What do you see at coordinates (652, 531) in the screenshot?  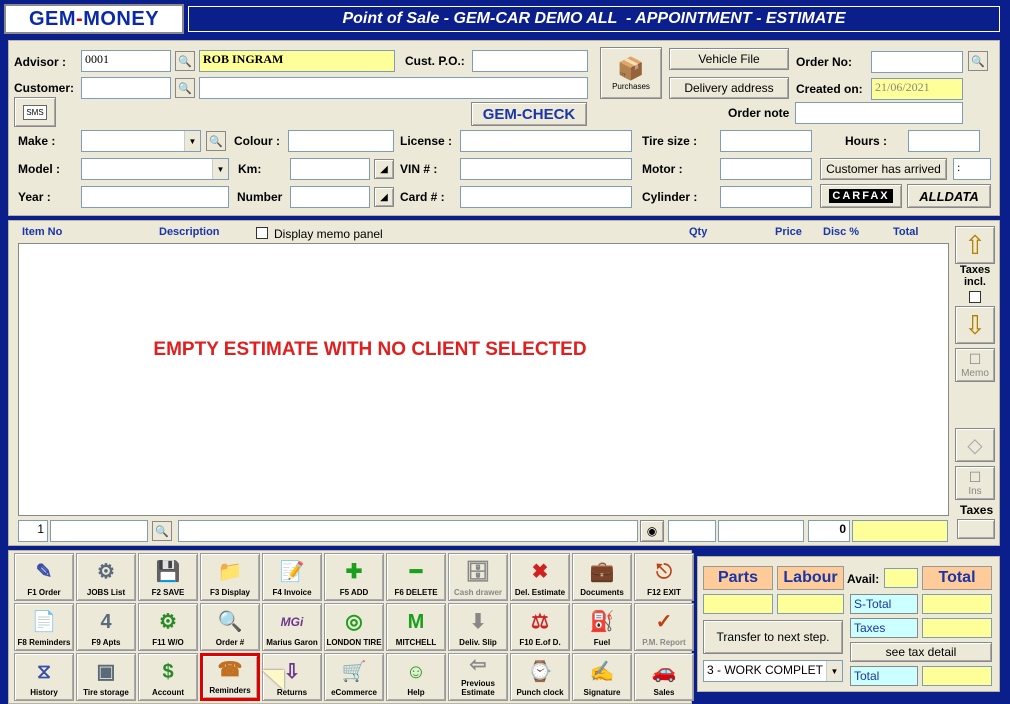 I see `tire-button: ◉` at bounding box center [652, 531].